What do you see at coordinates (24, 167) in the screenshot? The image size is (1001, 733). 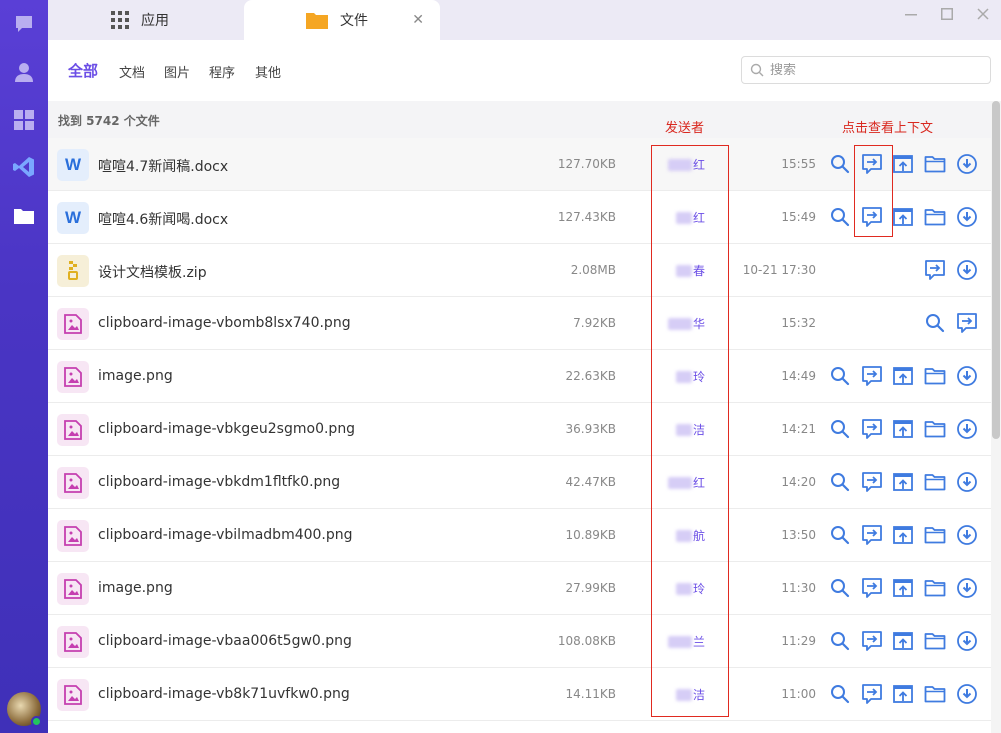 I see `vscode-icon` at bounding box center [24, 167].